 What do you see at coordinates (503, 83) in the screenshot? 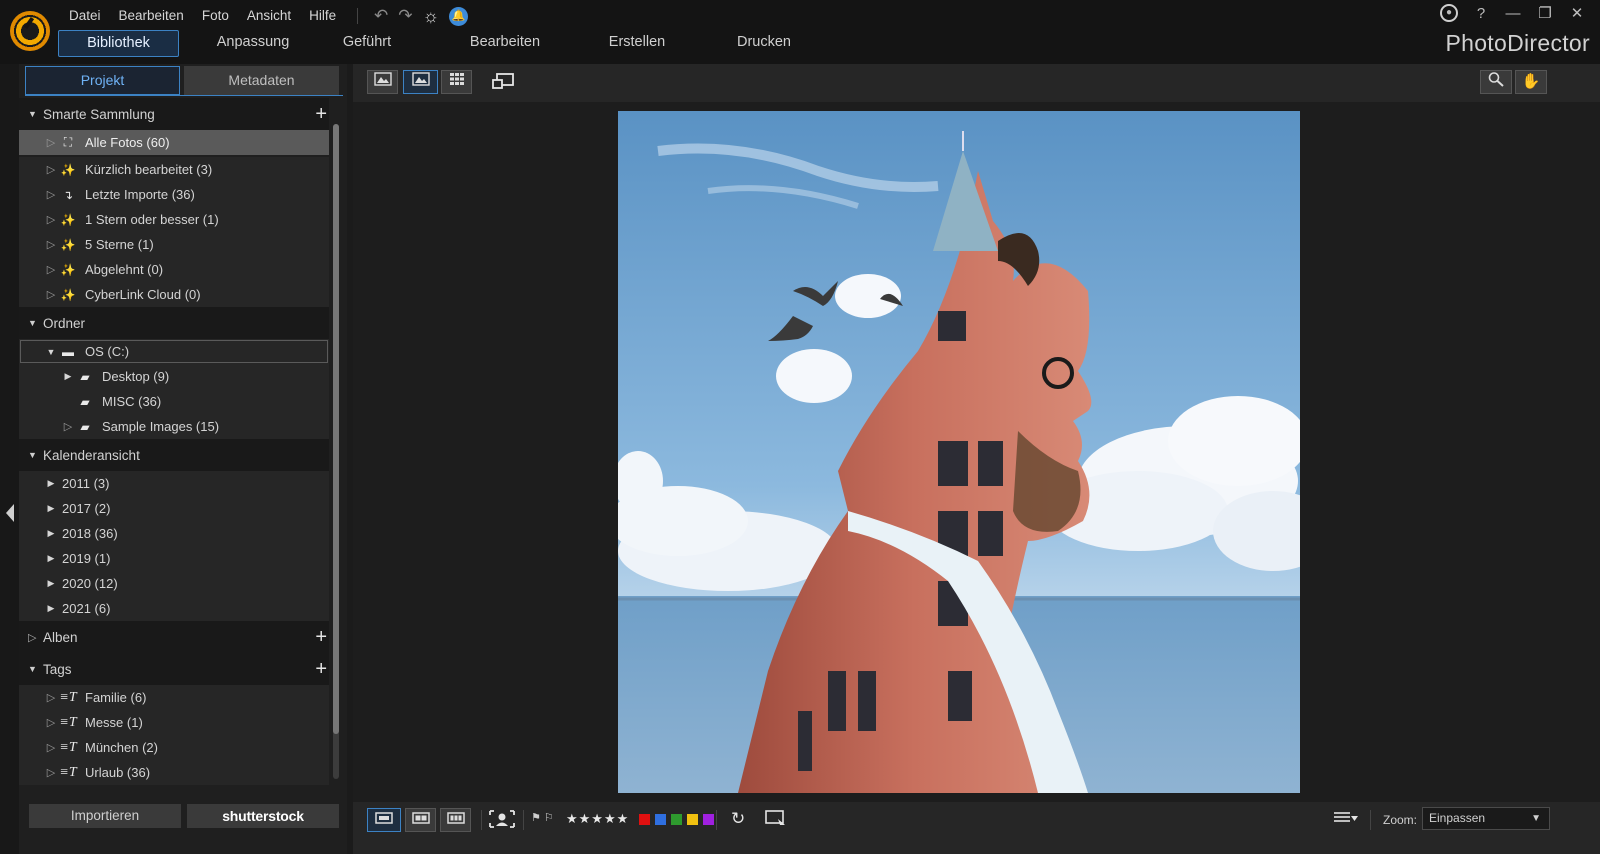
I see `second-monitor-icon` at bounding box center [503, 83].